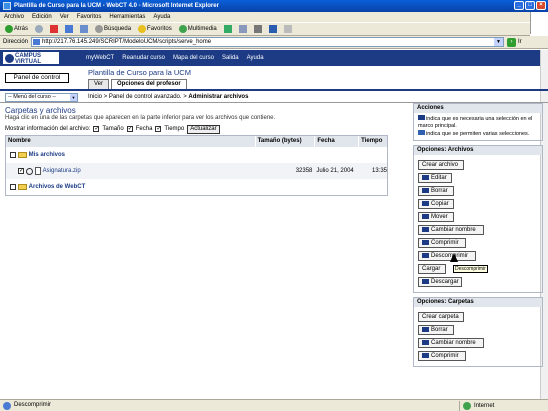 The image size is (548, 411). I want to click on control-panel-button: Panel de control, so click(37, 78).